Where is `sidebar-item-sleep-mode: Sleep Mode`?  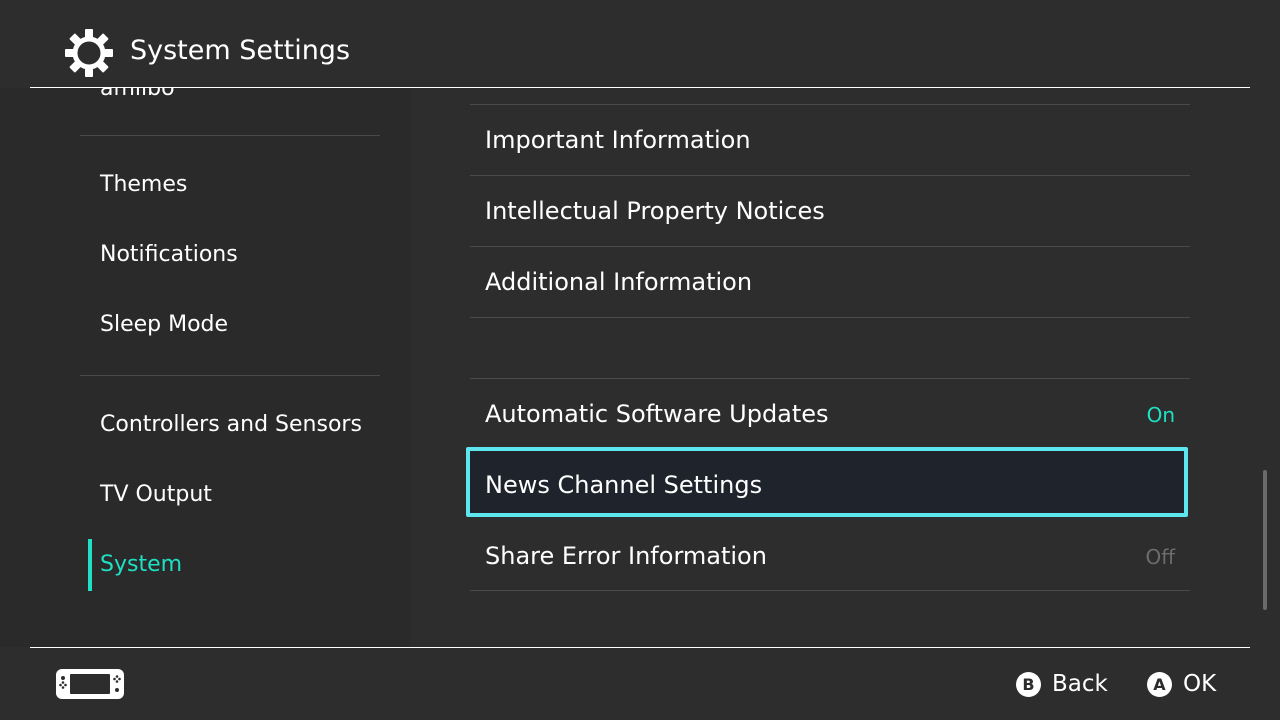 sidebar-item-sleep-mode: Sleep Mode is located at coordinates (164, 325).